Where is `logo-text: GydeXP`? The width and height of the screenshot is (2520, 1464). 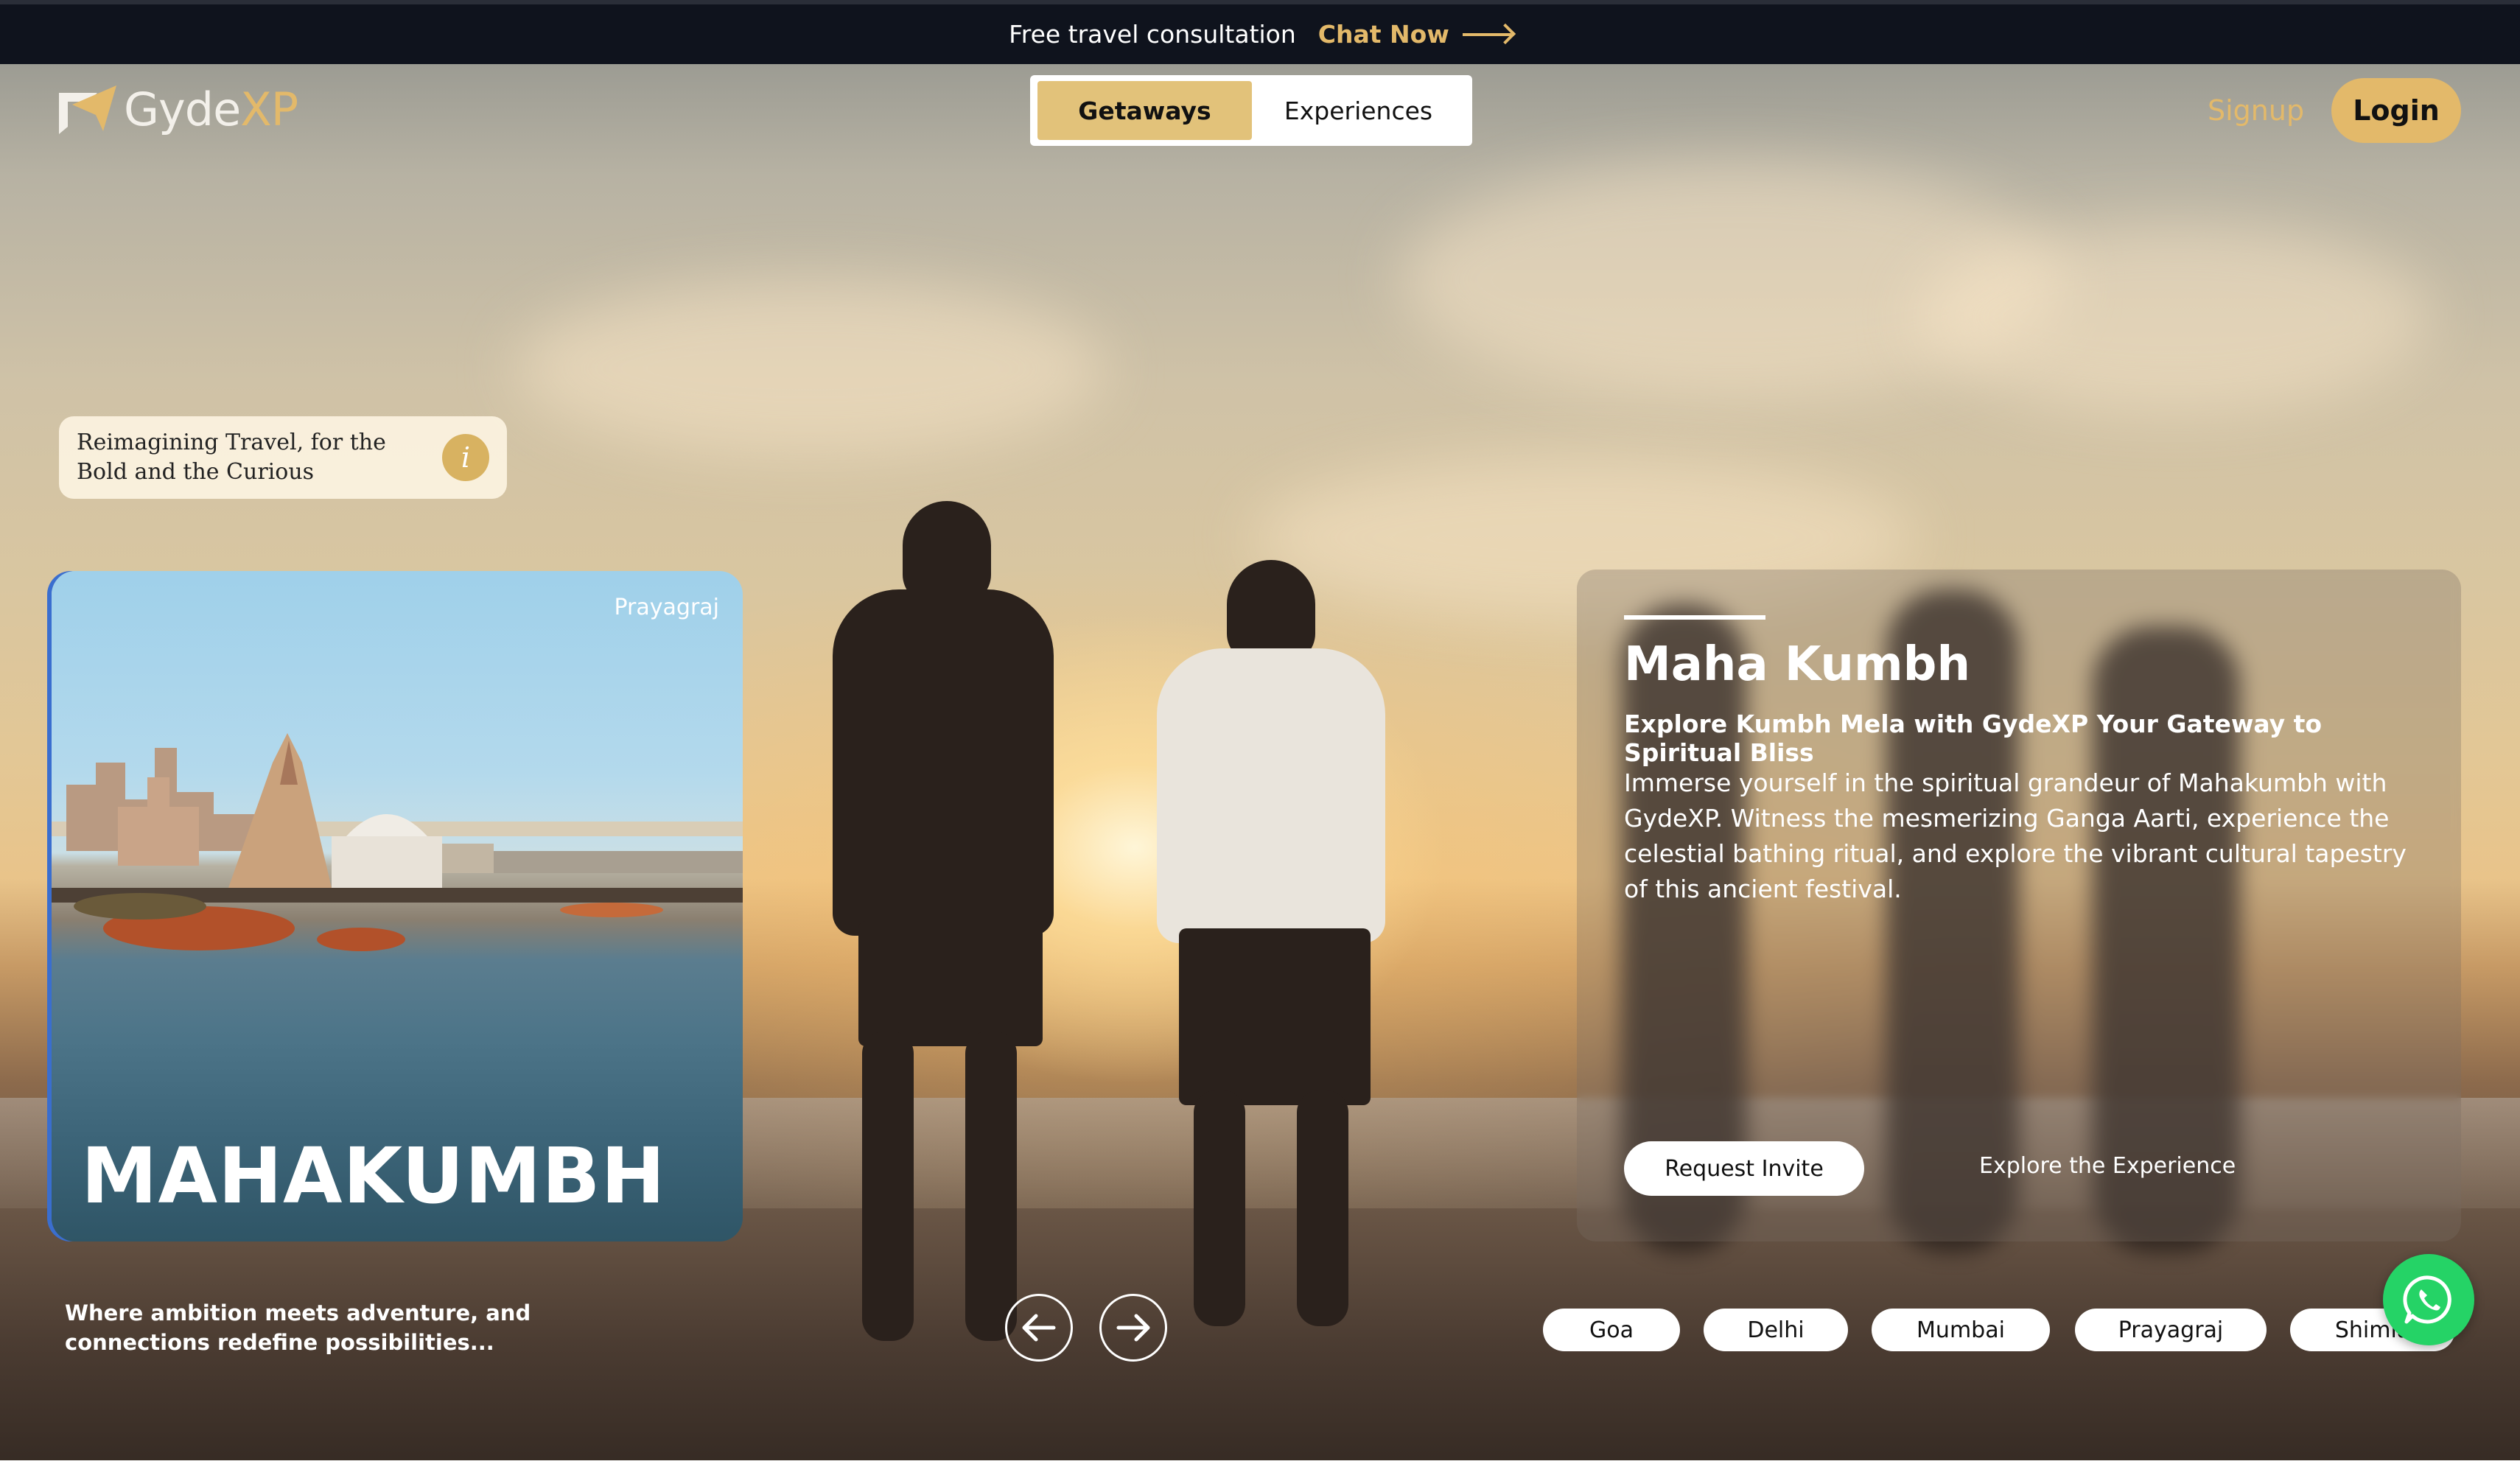 logo-text: GydeXP is located at coordinates (211, 109).